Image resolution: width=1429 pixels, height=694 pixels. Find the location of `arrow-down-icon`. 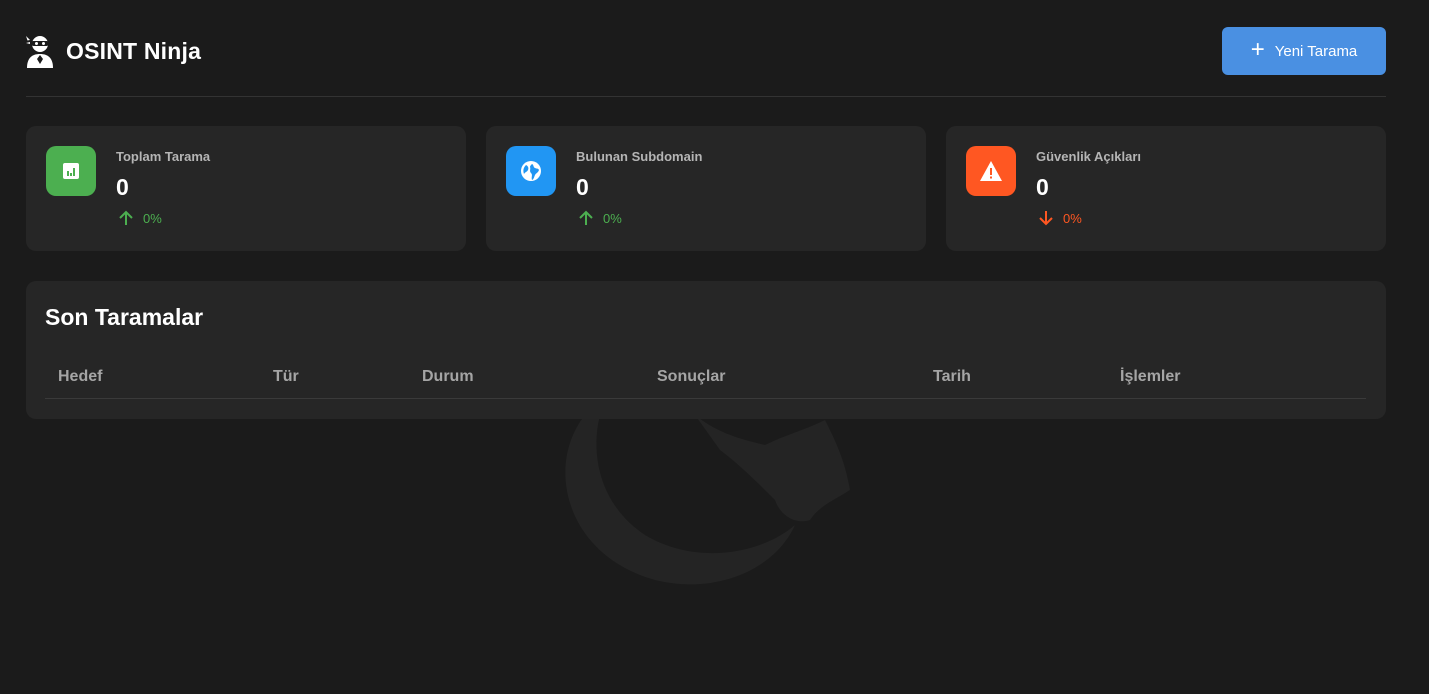

arrow-down-icon is located at coordinates (1046, 218).